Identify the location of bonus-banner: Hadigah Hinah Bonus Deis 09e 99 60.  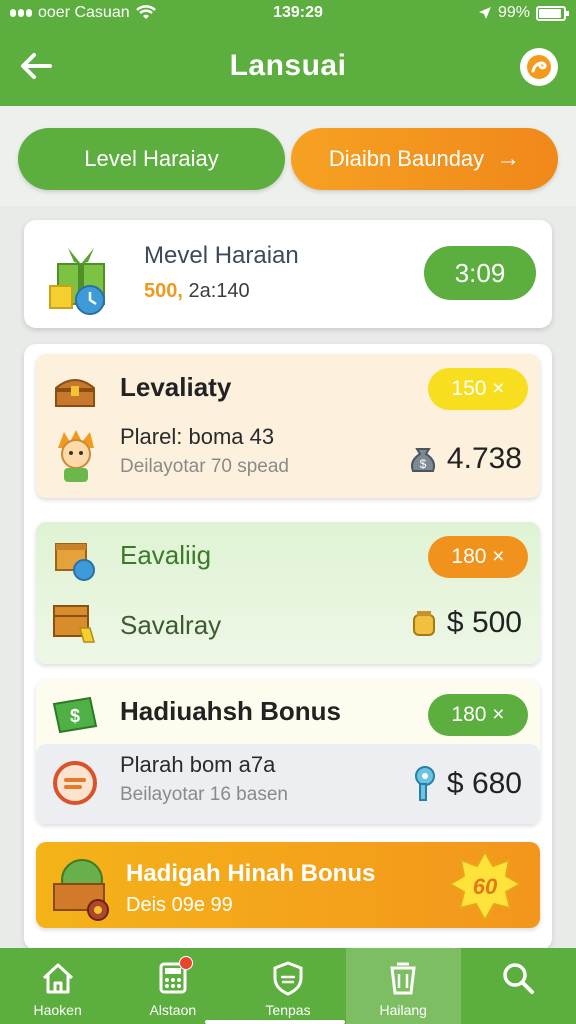
(288, 885).